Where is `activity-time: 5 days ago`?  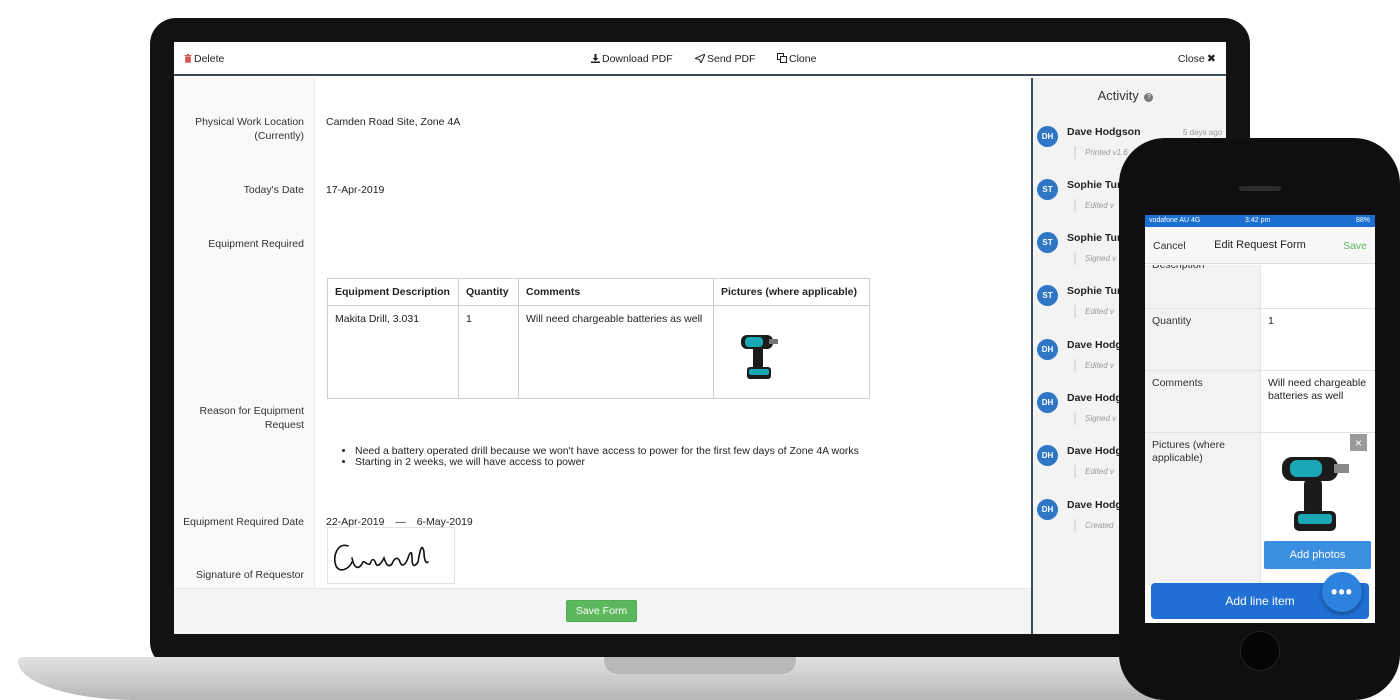
activity-time: 5 days ago is located at coordinates (1203, 132).